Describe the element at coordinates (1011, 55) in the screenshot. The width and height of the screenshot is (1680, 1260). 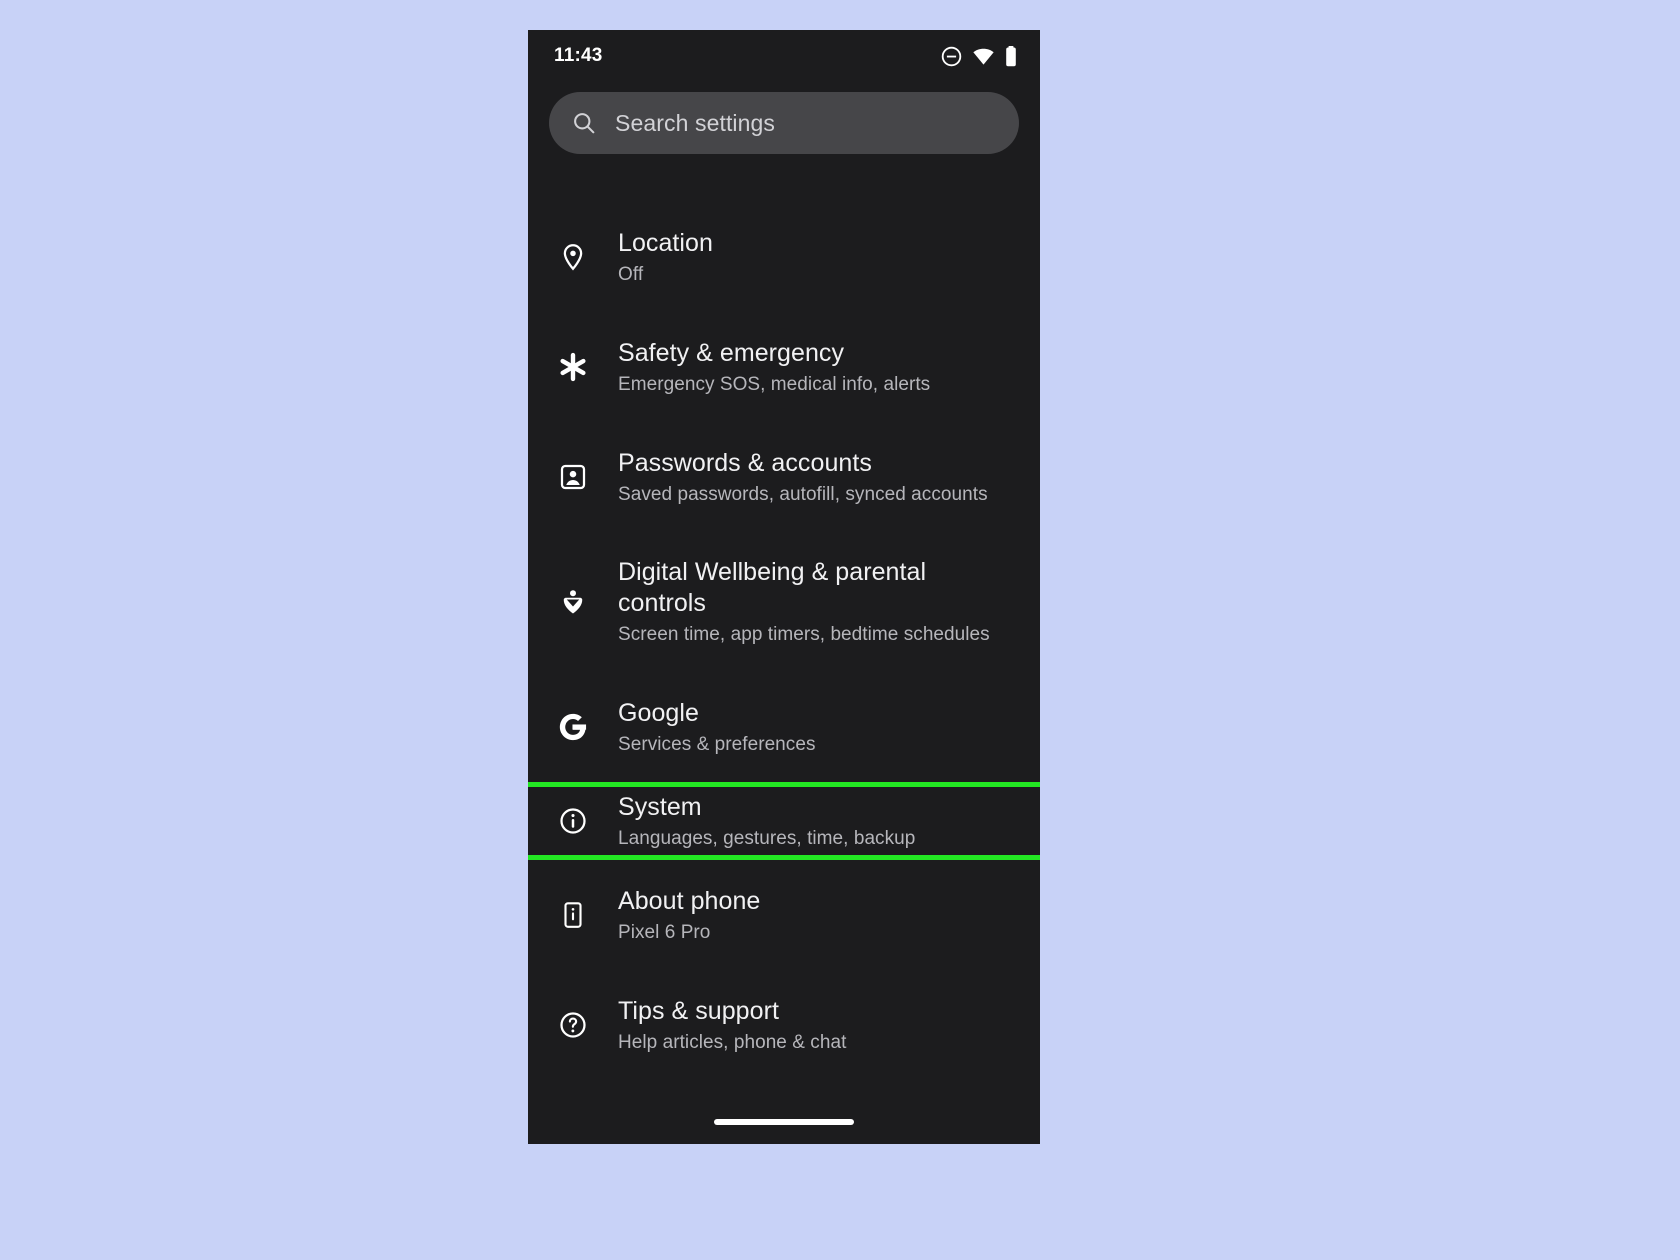
I see `battery-icon` at that location.